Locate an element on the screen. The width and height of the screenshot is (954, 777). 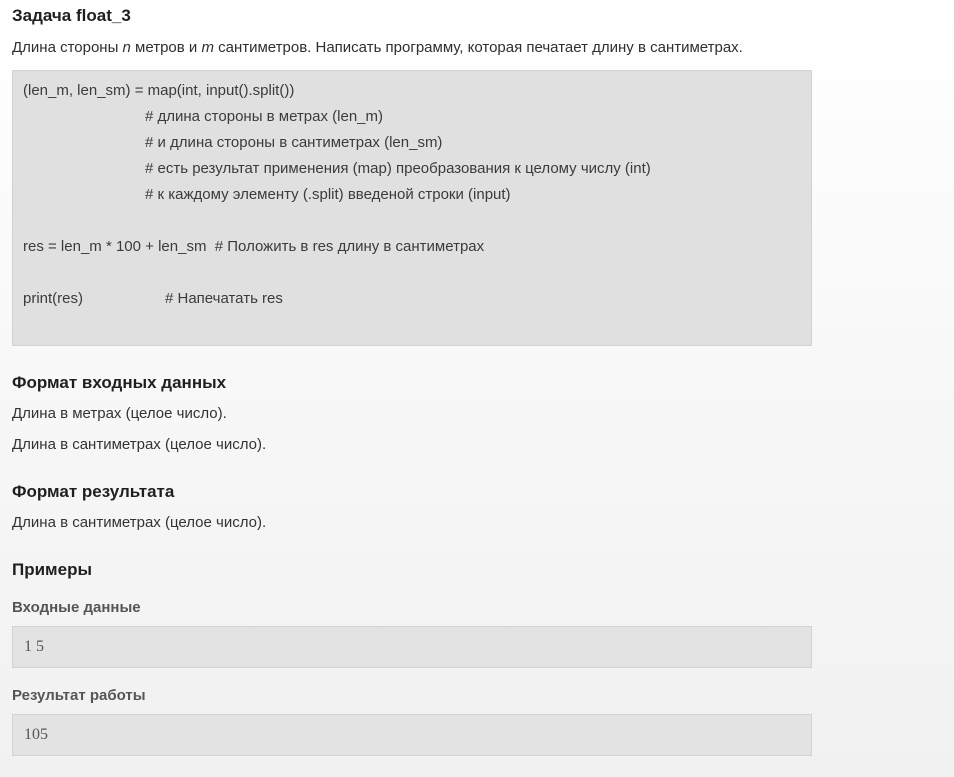
examples-title: Примеры is located at coordinates (52, 569).